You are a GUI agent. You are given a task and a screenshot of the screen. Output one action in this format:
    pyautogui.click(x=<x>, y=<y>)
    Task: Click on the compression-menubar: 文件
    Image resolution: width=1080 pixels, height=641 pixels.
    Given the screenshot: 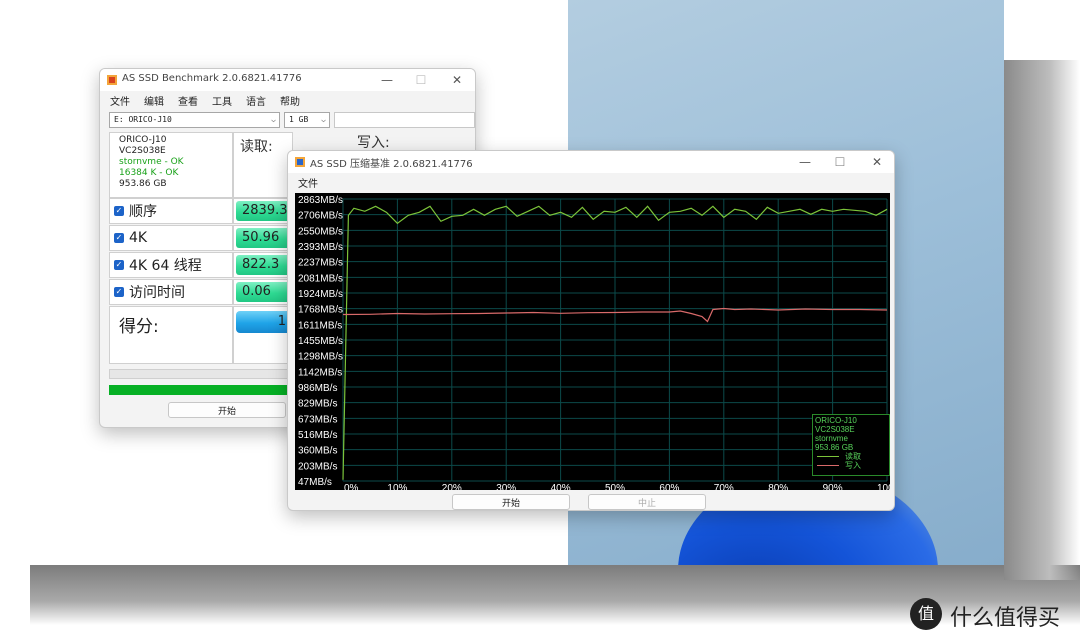 What is the action you would take?
    pyautogui.click(x=591, y=182)
    